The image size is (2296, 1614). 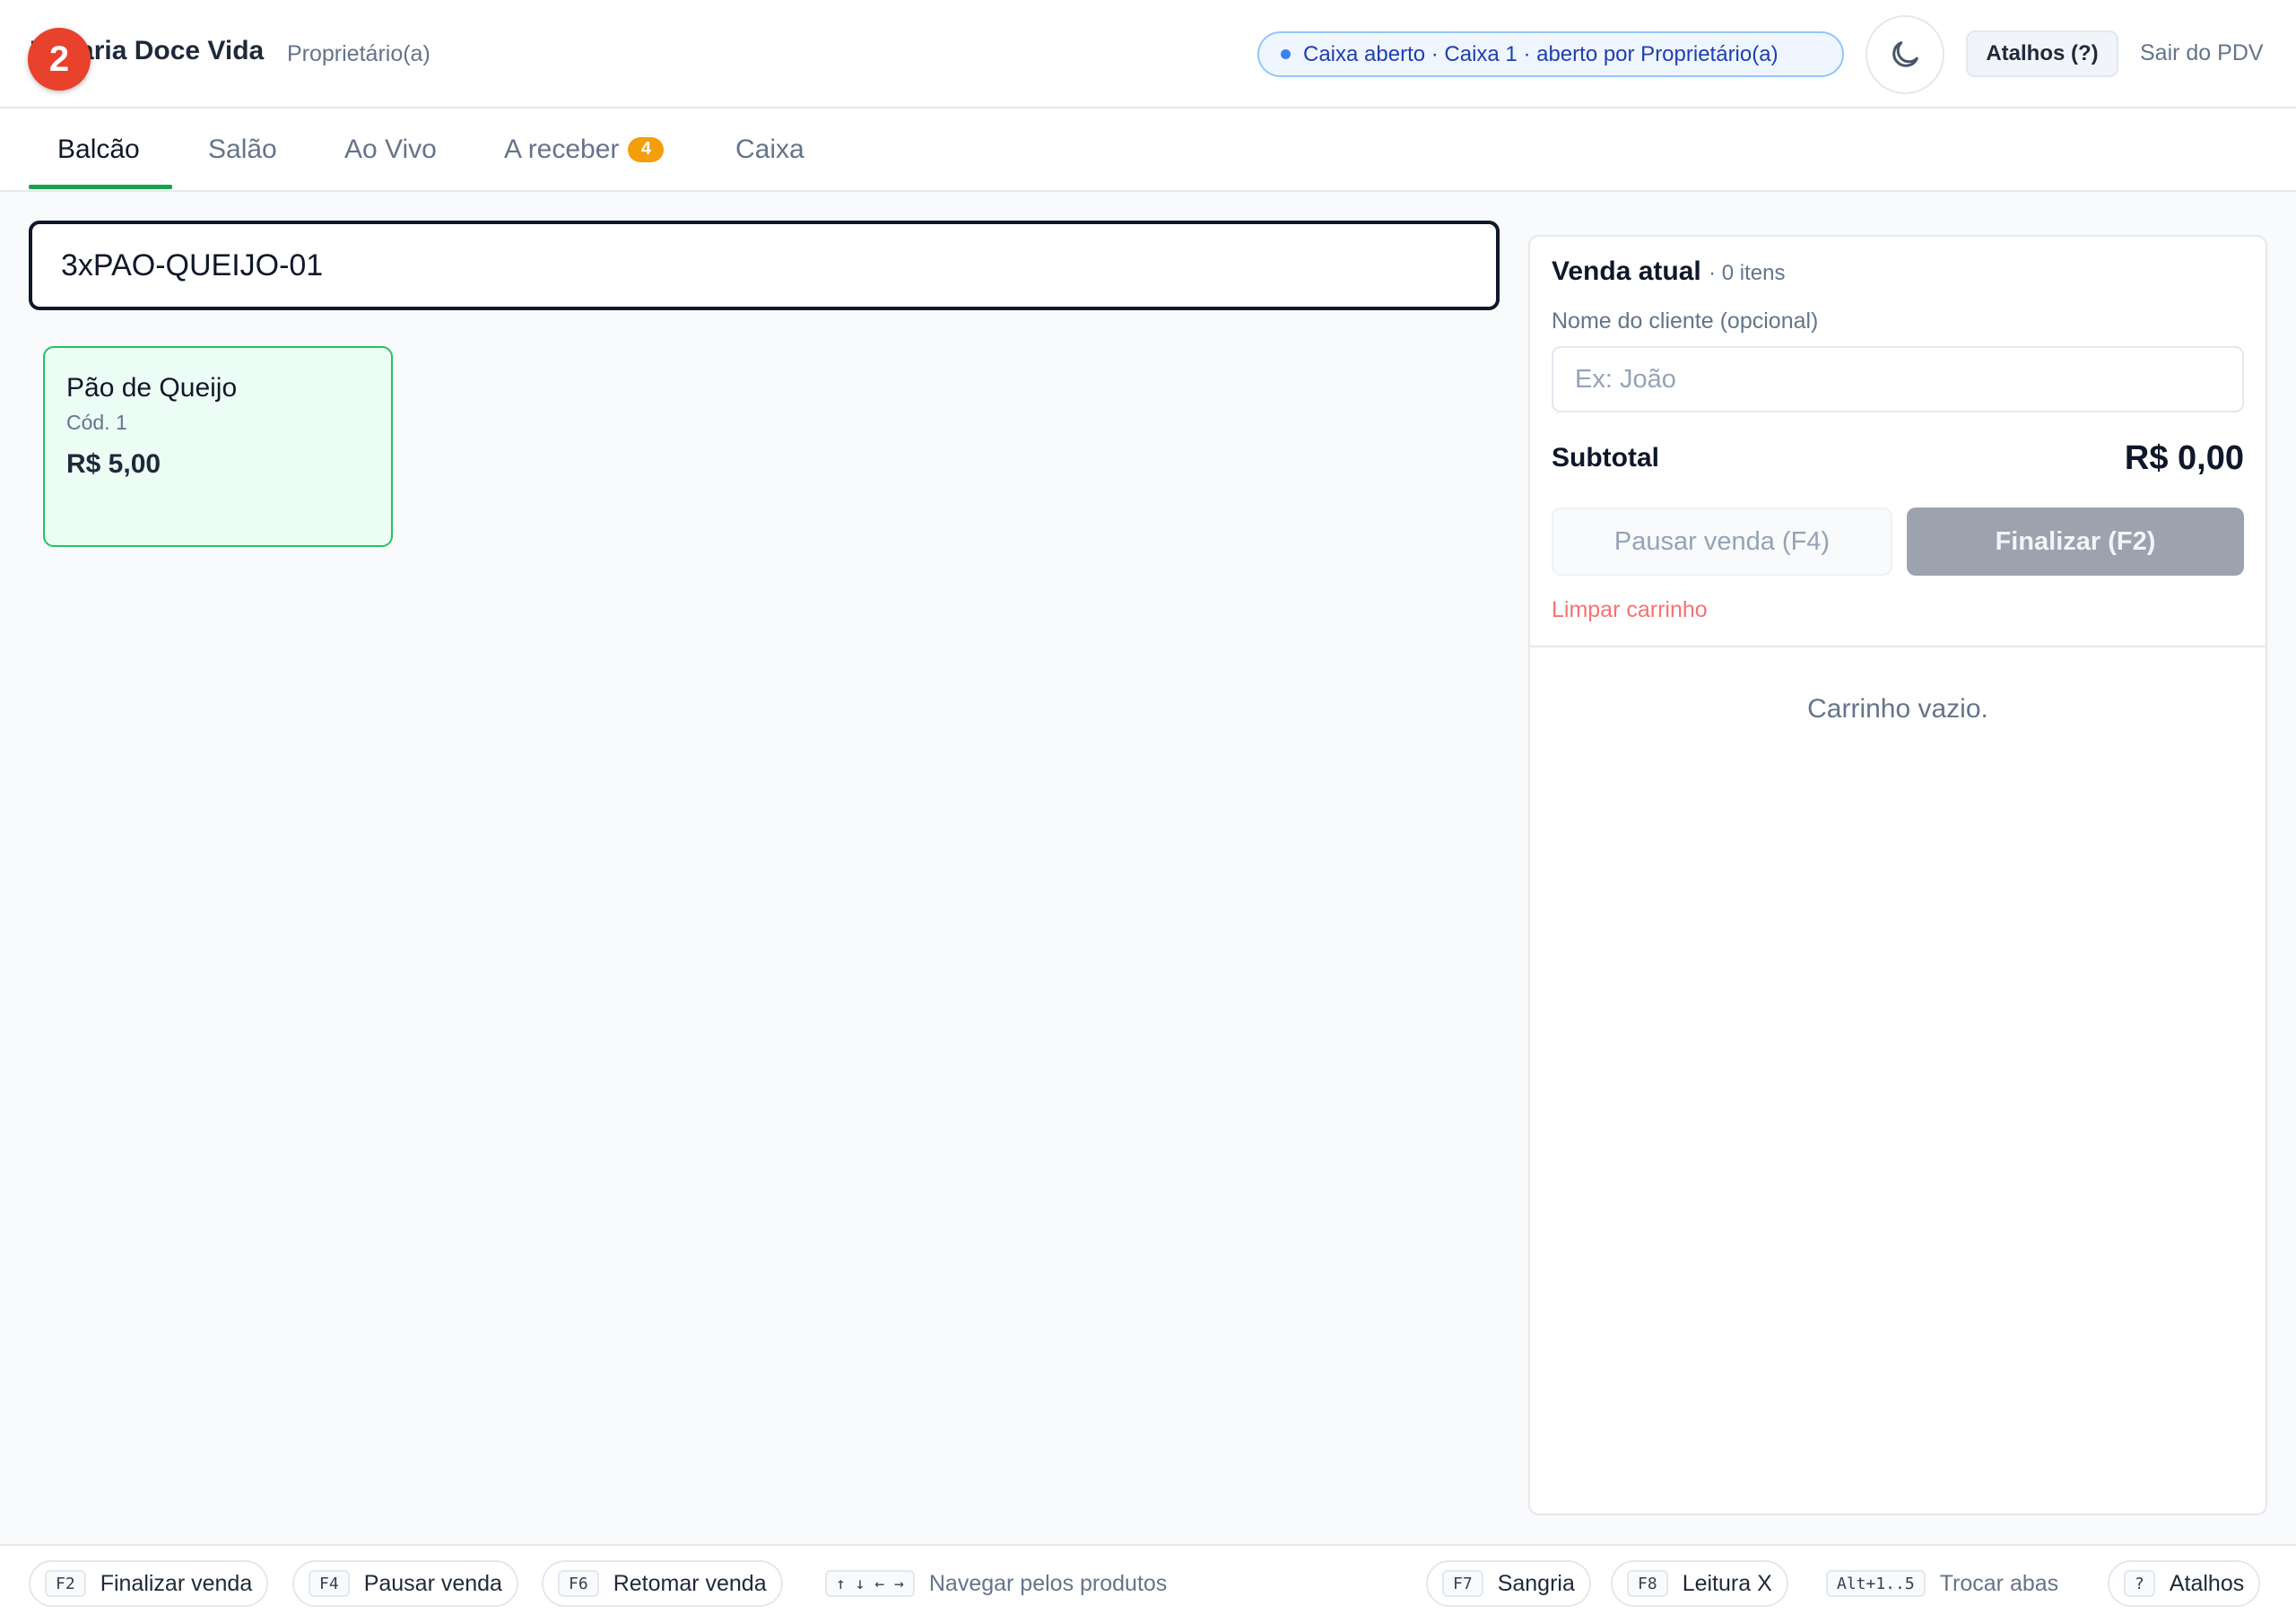 What do you see at coordinates (2202, 53) in the screenshot?
I see `exit-pdv-link: Sair do PDV` at bounding box center [2202, 53].